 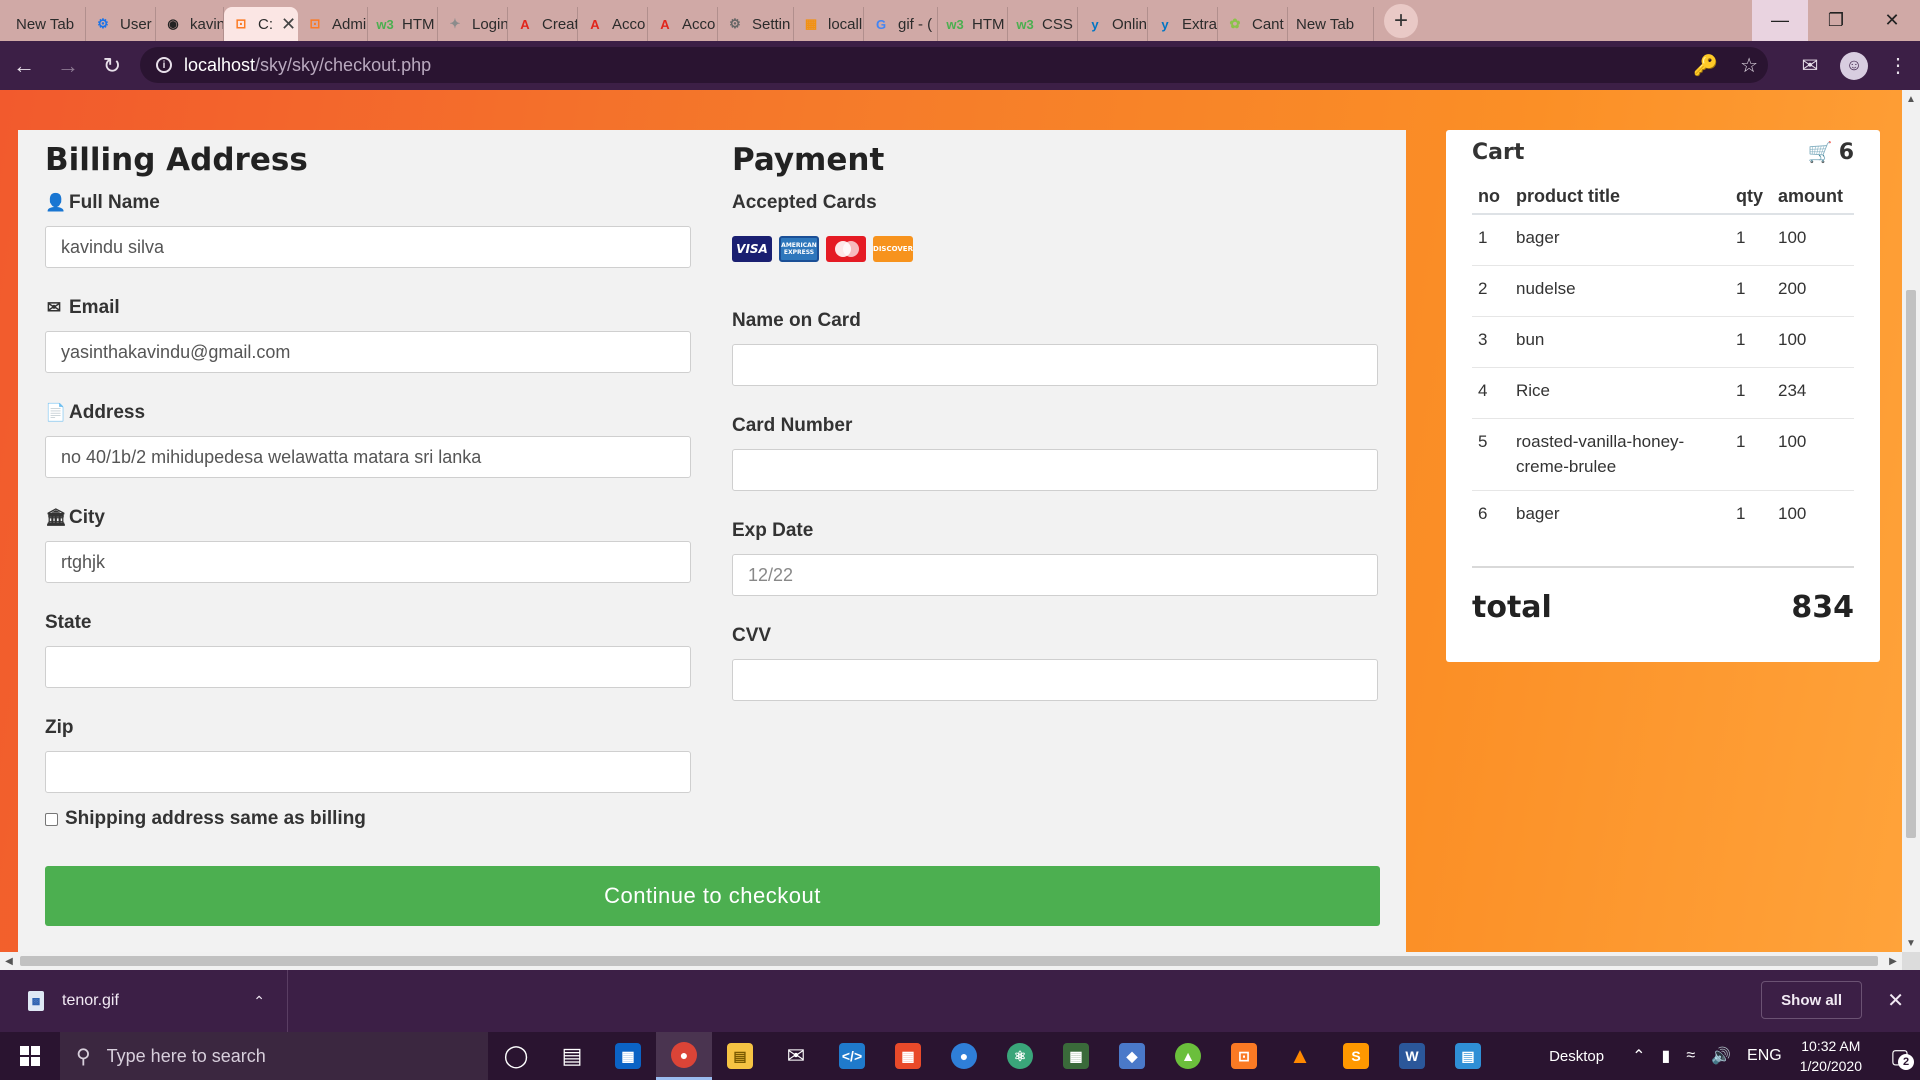 I want to click on browser-tab: ✦ Login, so click(x=473, y=24).